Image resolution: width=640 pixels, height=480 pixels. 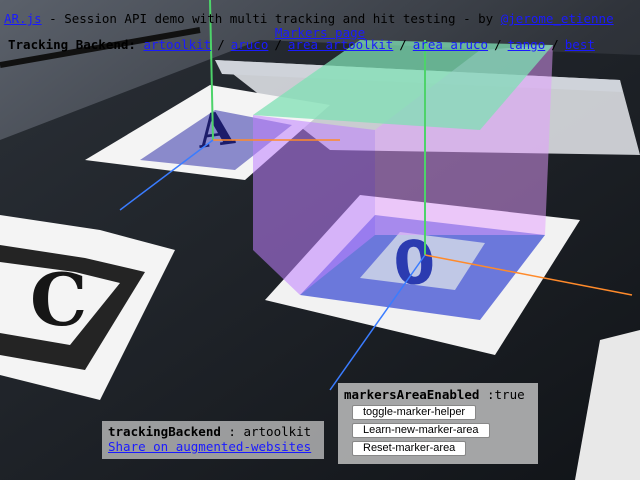 What do you see at coordinates (266, 431) in the screenshot?
I see `tracking-backend-value: : artoolkit` at bounding box center [266, 431].